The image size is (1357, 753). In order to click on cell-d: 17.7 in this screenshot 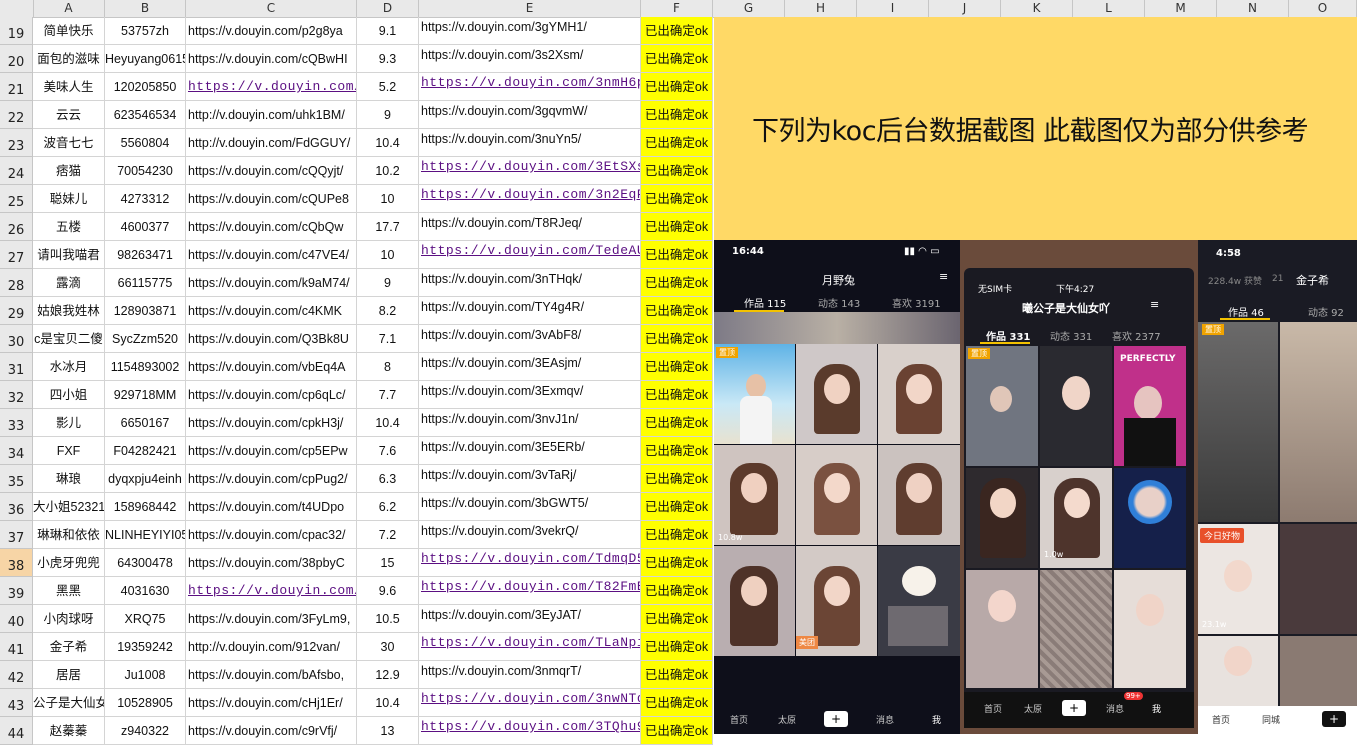, I will do `click(388, 227)`.